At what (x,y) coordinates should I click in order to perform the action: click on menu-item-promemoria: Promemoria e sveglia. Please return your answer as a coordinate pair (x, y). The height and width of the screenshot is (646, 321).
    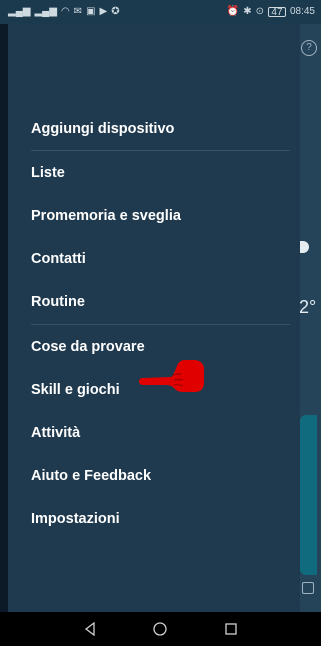
    Looking at the image, I should click on (154, 215).